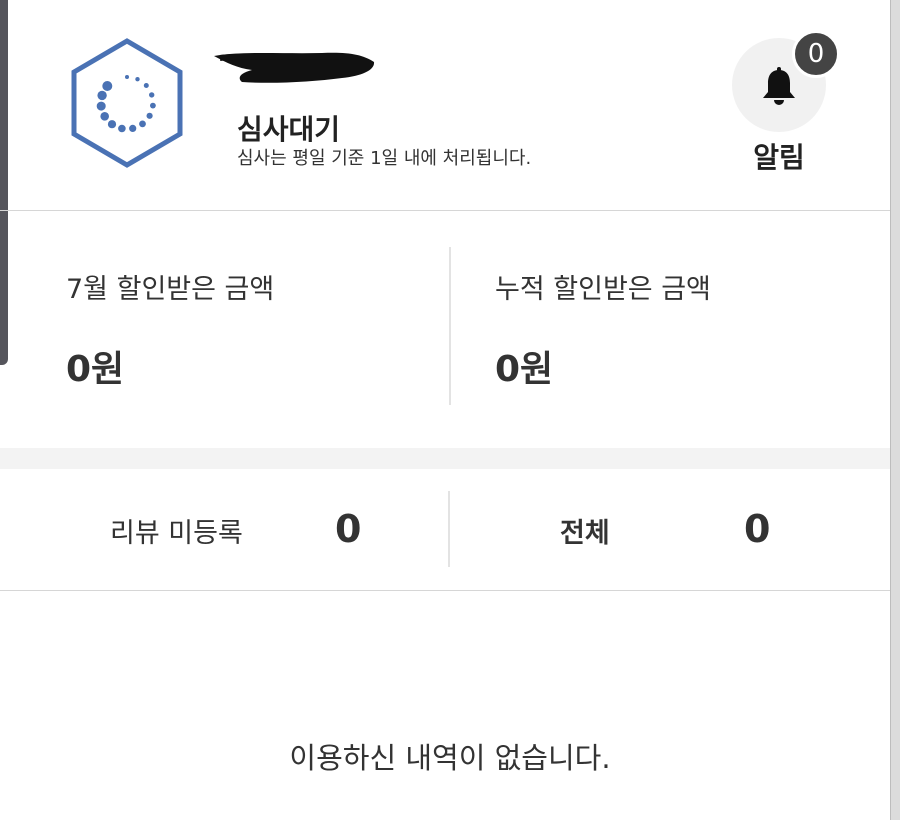 This screenshot has width=900, height=820. I want to click on notification-count-badge: 0, so click(816, 54).